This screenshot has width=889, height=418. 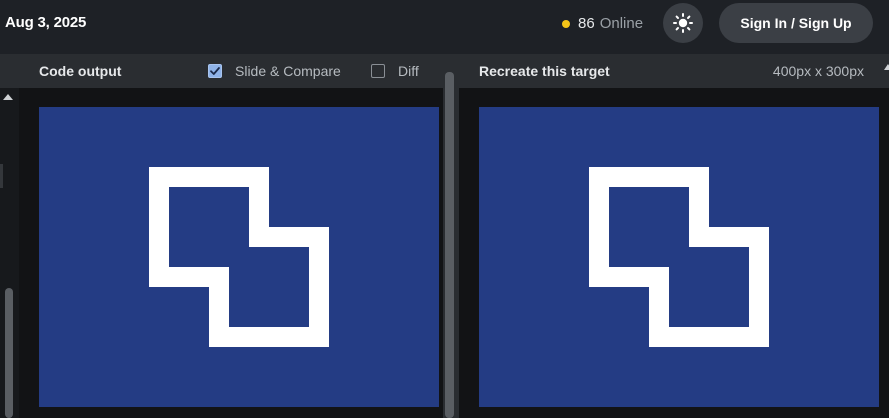 I want to click on online-count: 86, so click(x=586, y=23).